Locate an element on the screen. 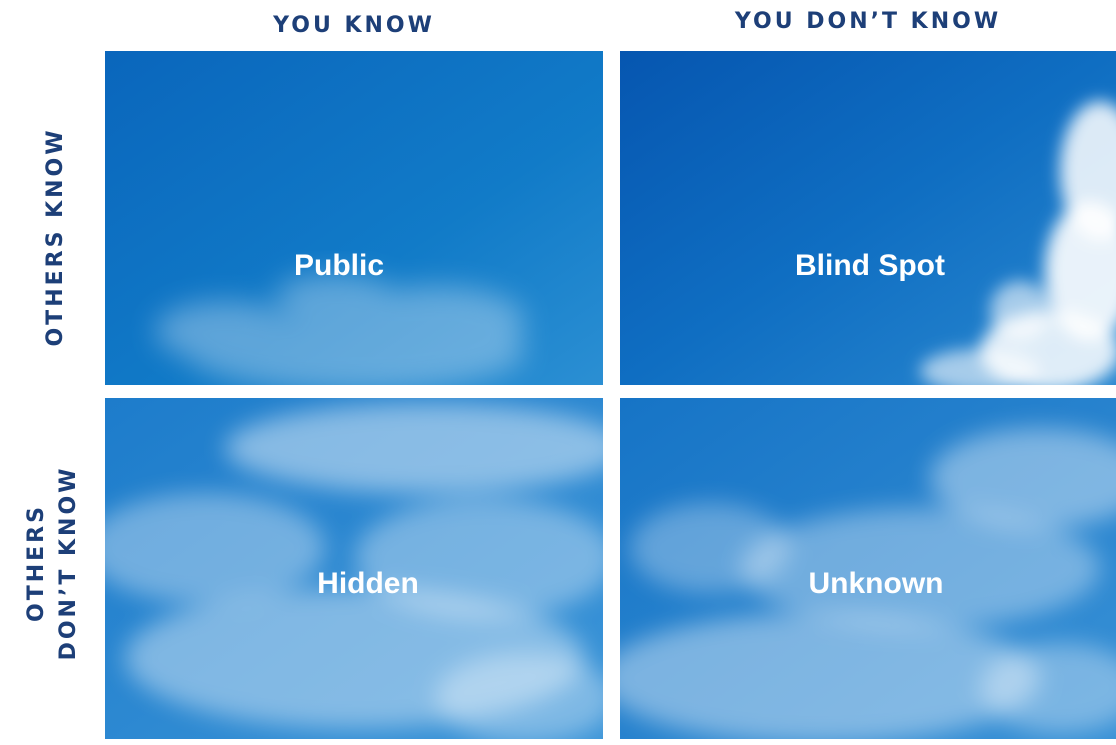  row-header-line-2: DON’T KNOW is located at coordinates (68, 563).